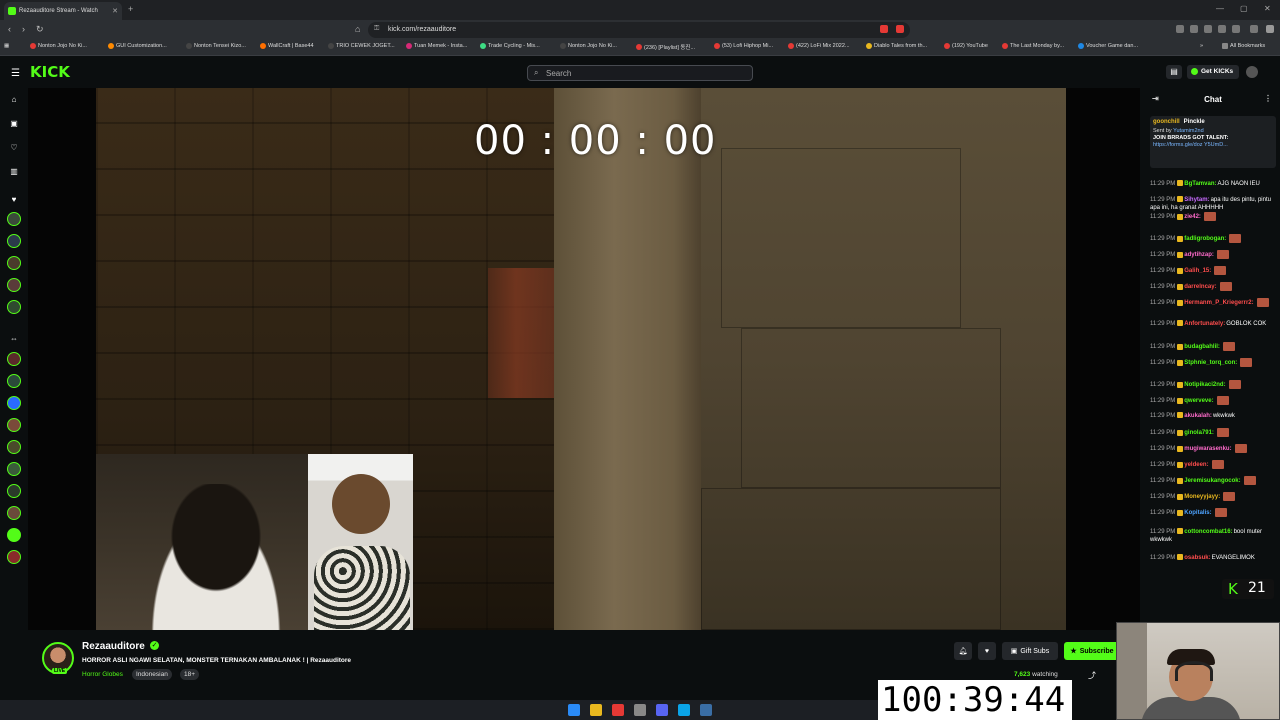 This screenshot has width=1280, height=720. Describe the element at coordinates (1213, 464) in the screenshot. I see `chat-message: 11:29 PM yeldeen:` at that location.